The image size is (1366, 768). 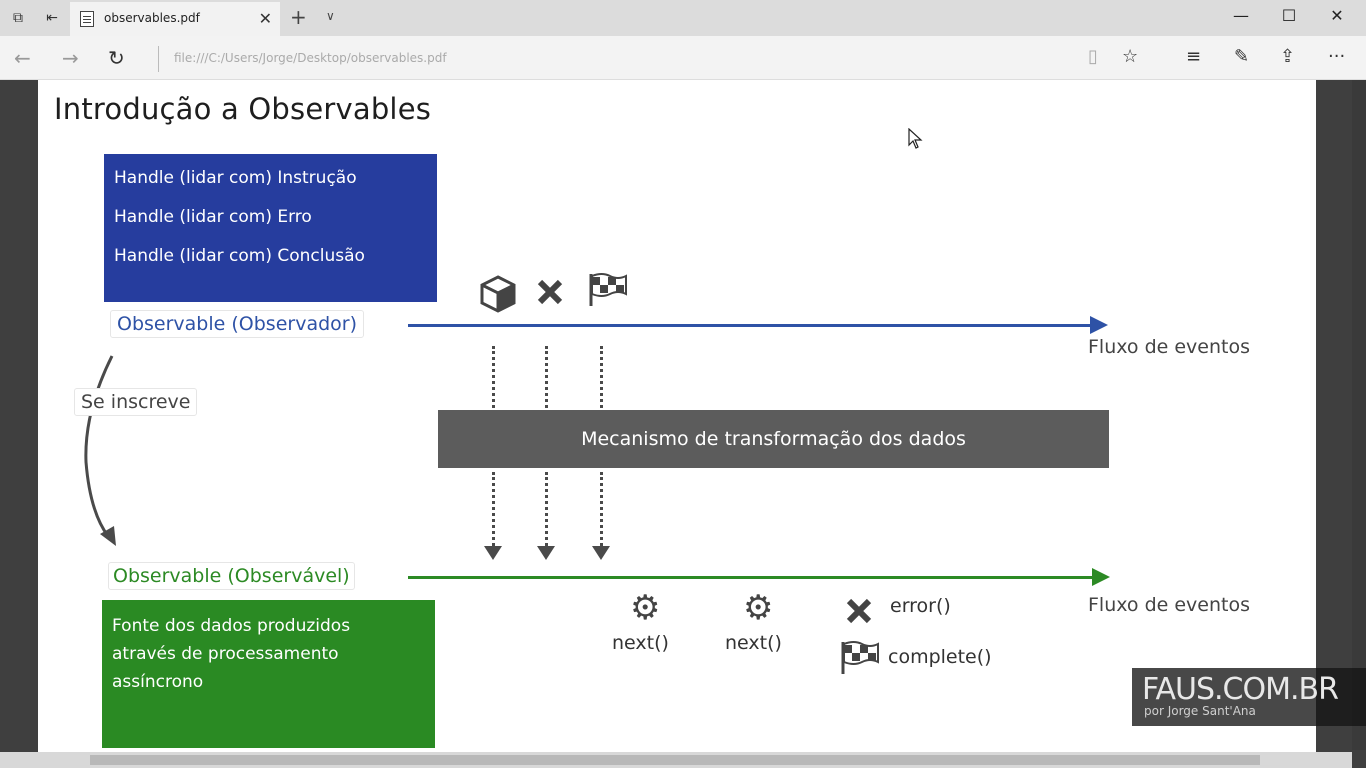 What do you see at coordinates (1093, 56) in the screenshot?
I see `reading-view-icon: ▯` at bounding box center [1093, 56].